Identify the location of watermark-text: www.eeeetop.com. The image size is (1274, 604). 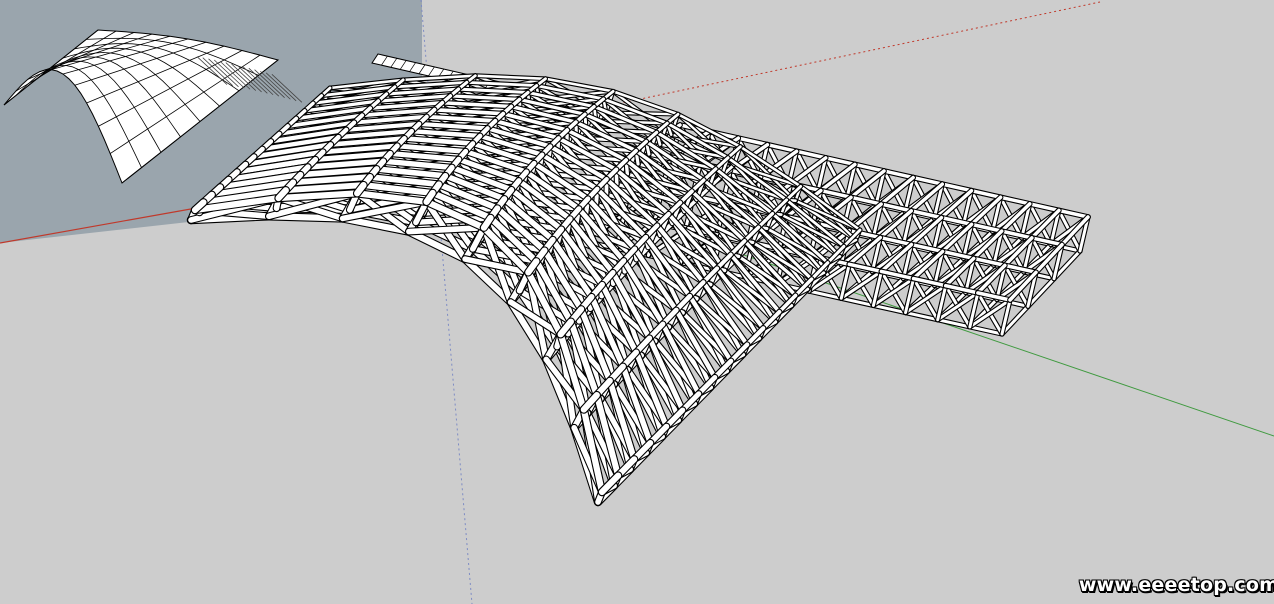
(1176, 585).